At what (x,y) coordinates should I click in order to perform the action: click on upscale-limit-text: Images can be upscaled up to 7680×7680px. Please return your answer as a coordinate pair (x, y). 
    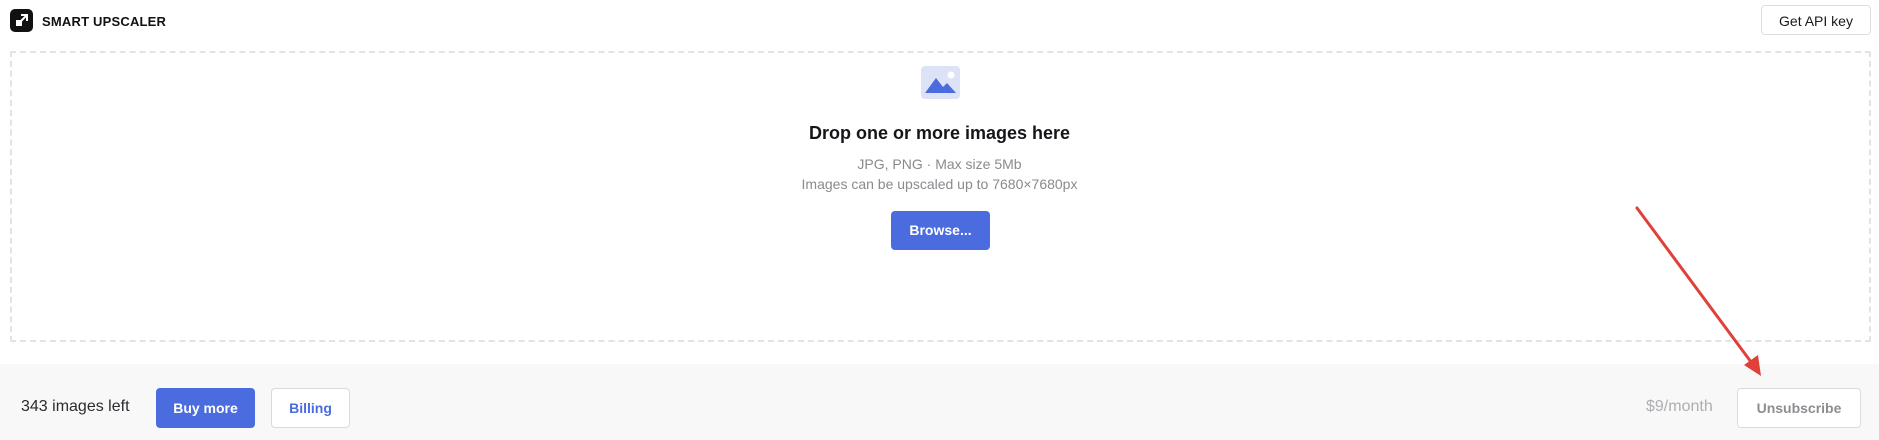
    Looking at the image, I should click on (939, 184).